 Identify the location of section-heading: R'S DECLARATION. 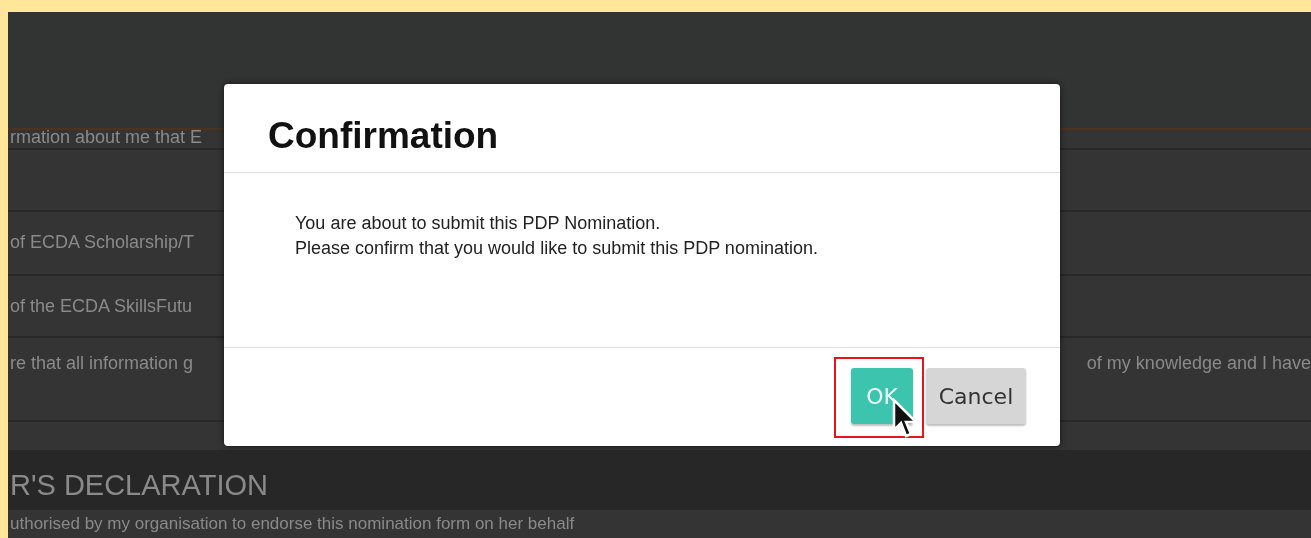
(659, 481).